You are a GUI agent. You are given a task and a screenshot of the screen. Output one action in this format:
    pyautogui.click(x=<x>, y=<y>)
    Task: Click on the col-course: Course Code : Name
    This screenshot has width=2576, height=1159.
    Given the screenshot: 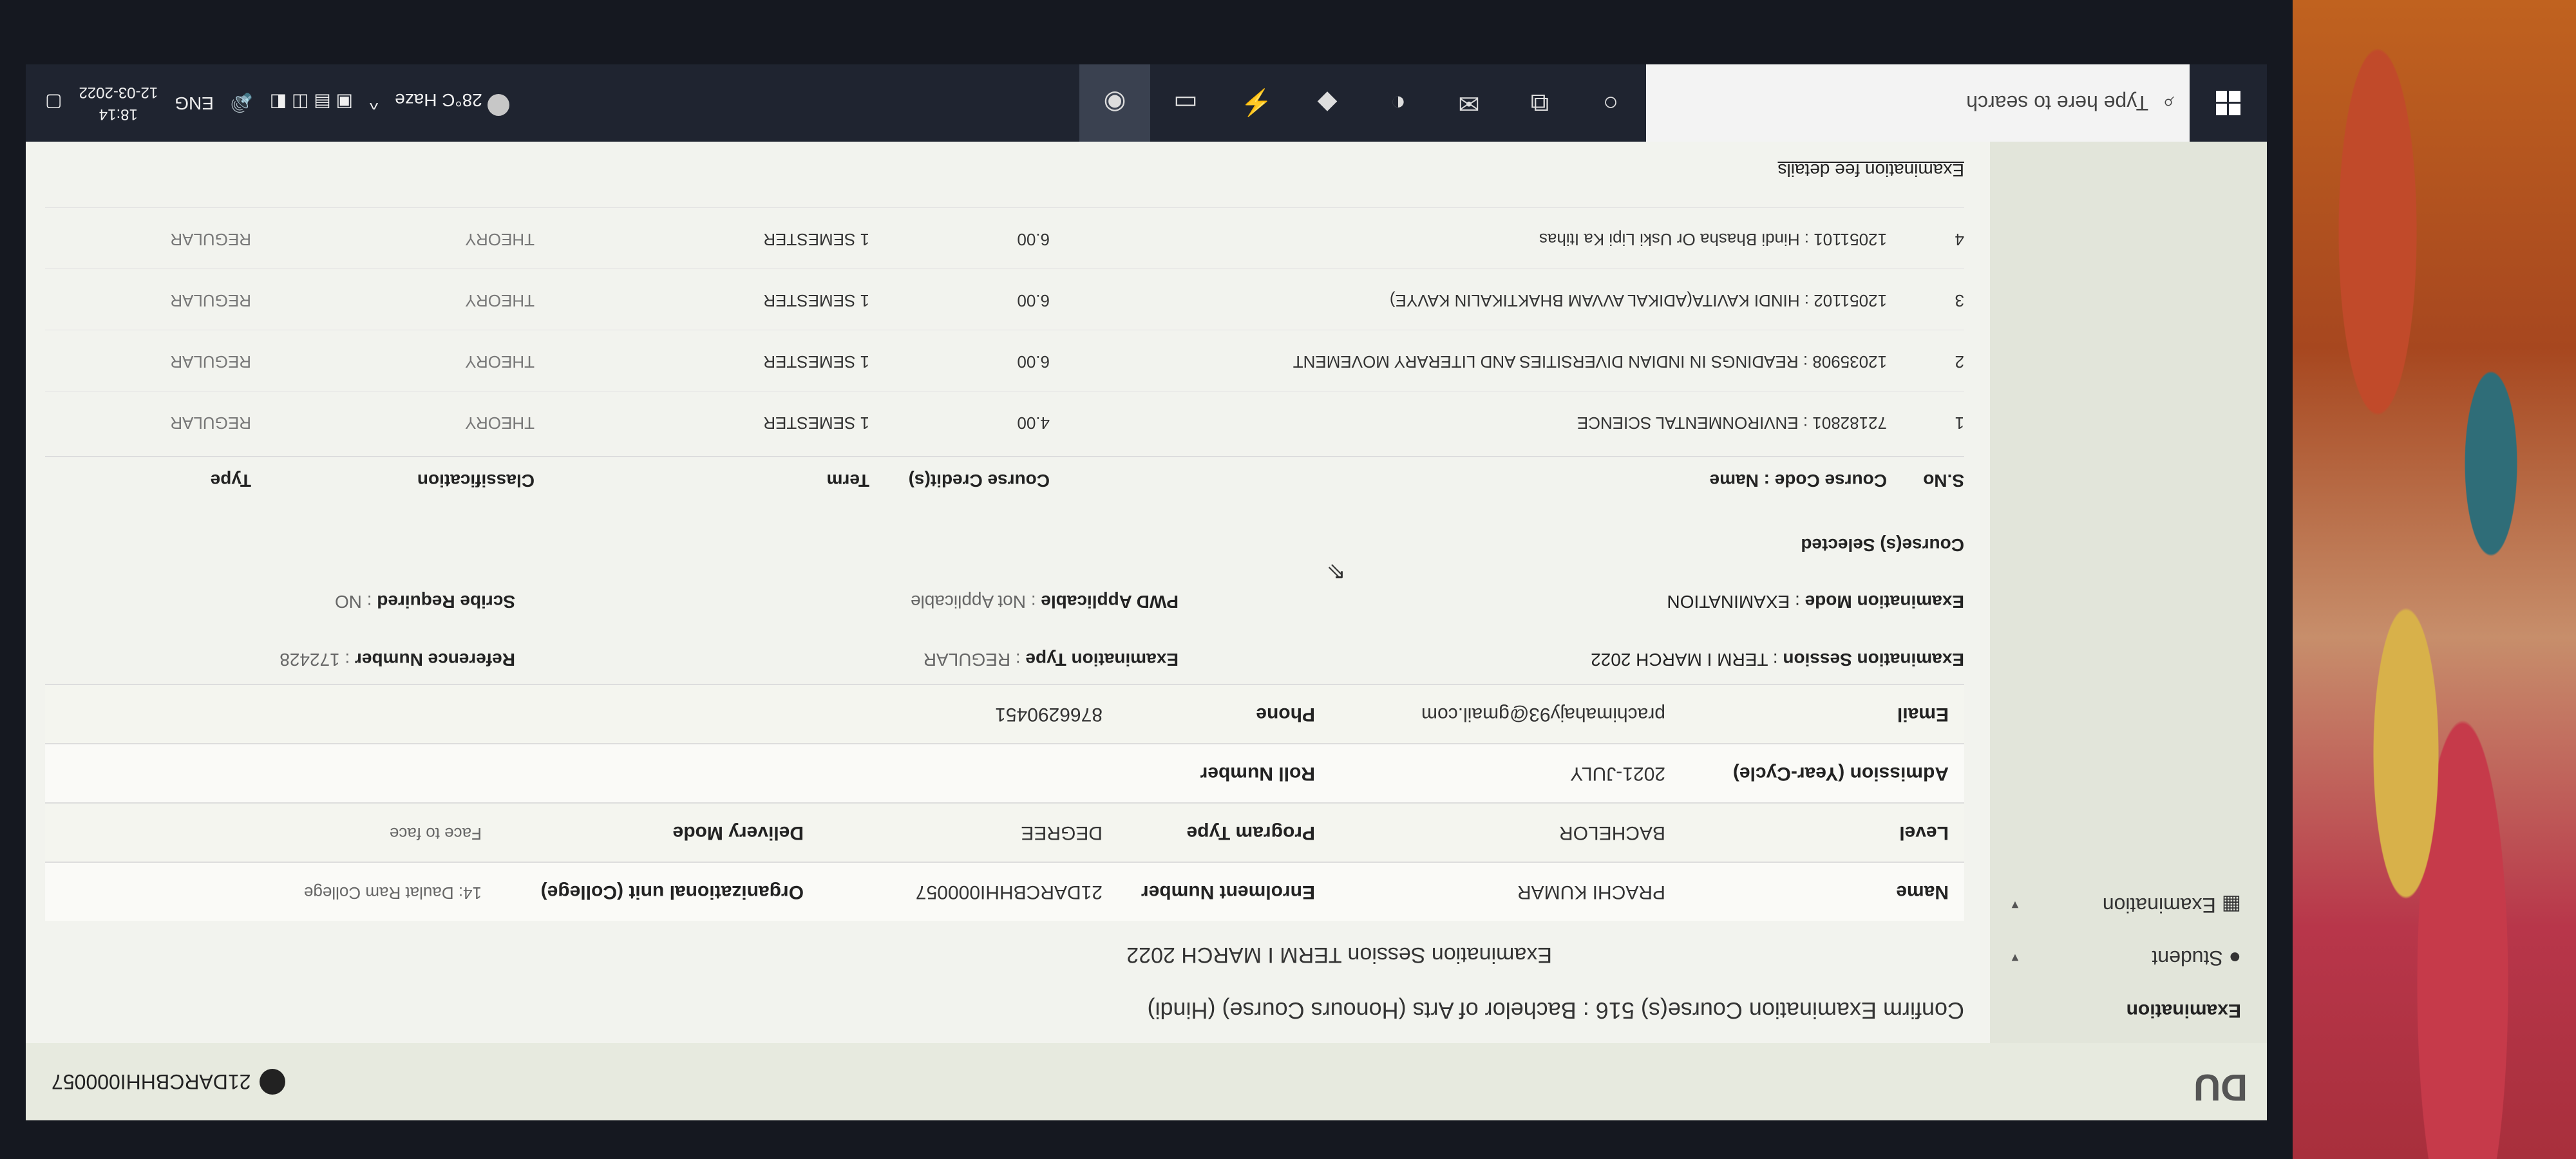 What is the action you would take?
    pyautogui.click(x=1798, y=481)
    